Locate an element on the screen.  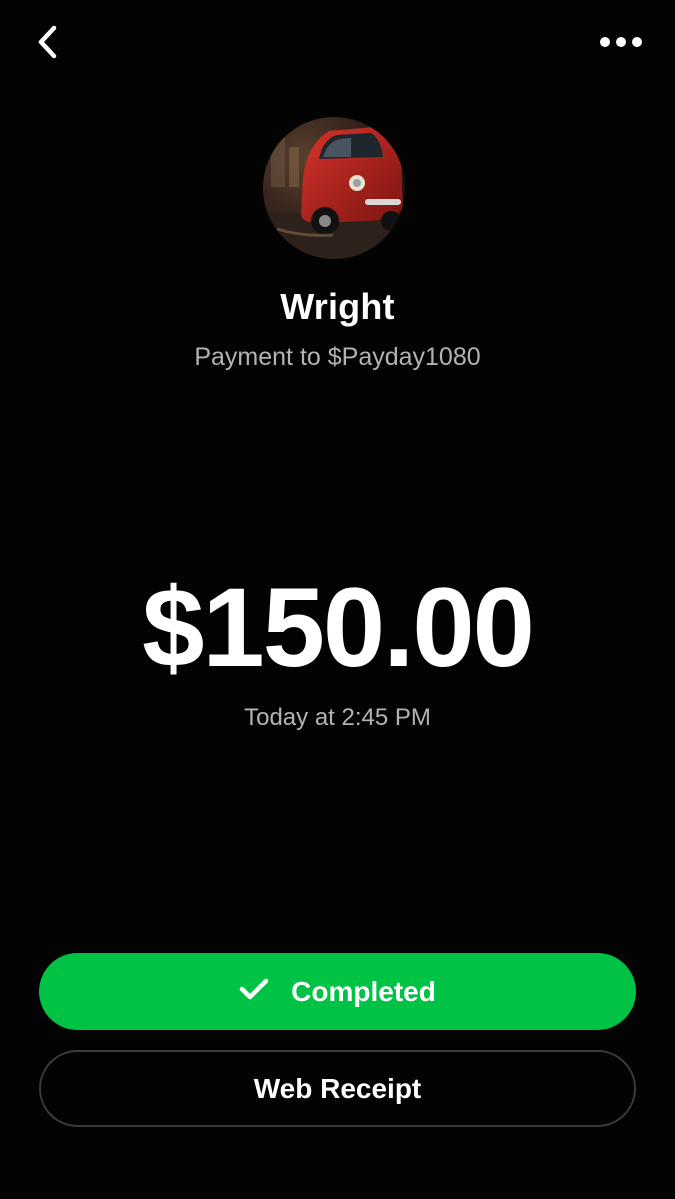
payment-amount: $150.00 is located at coordinates (338, 627).